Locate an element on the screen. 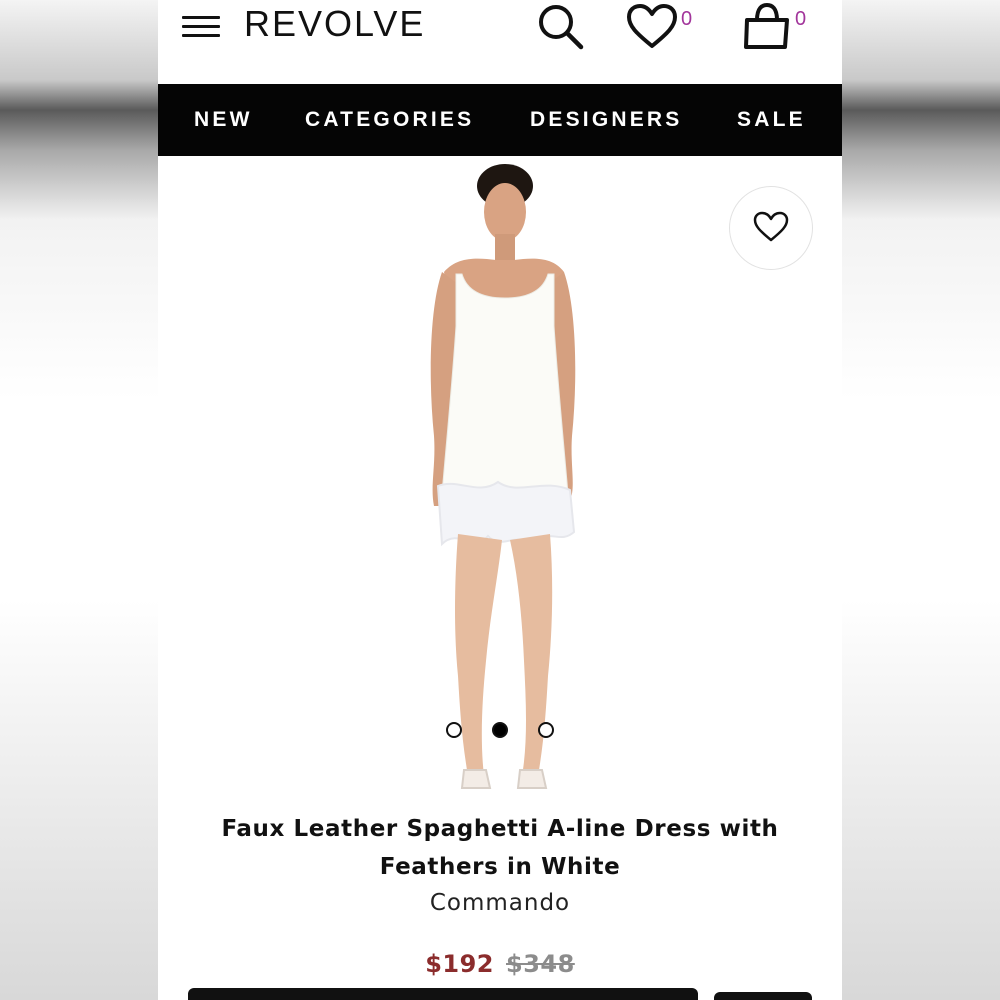  add-to-bag-button is located at coordinates (443, 994).